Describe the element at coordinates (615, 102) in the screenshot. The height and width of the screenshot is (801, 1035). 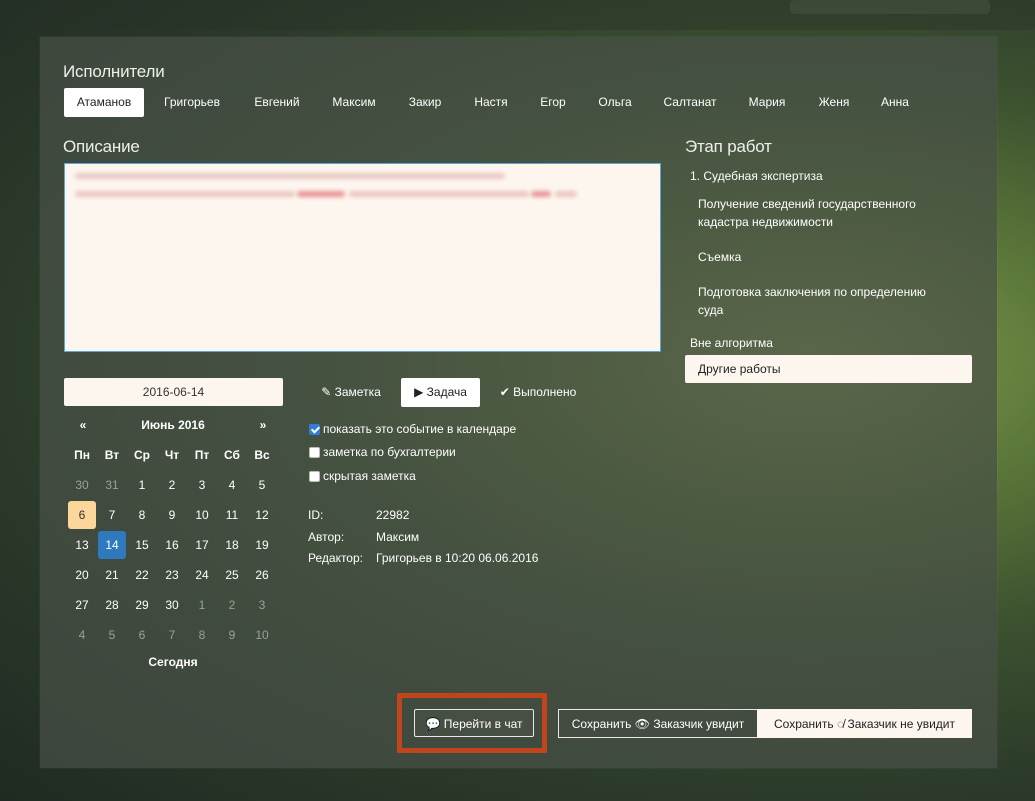
I see `performer-tab-olga: Ольга` at that location.